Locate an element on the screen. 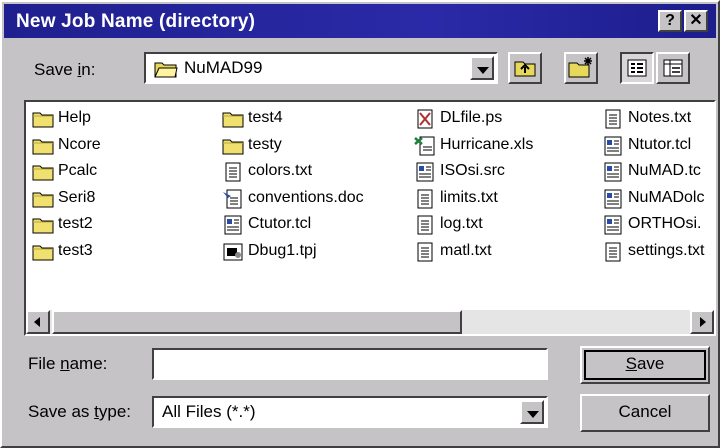  file-name-text: Pcalc is located at coordinates (78, 170).